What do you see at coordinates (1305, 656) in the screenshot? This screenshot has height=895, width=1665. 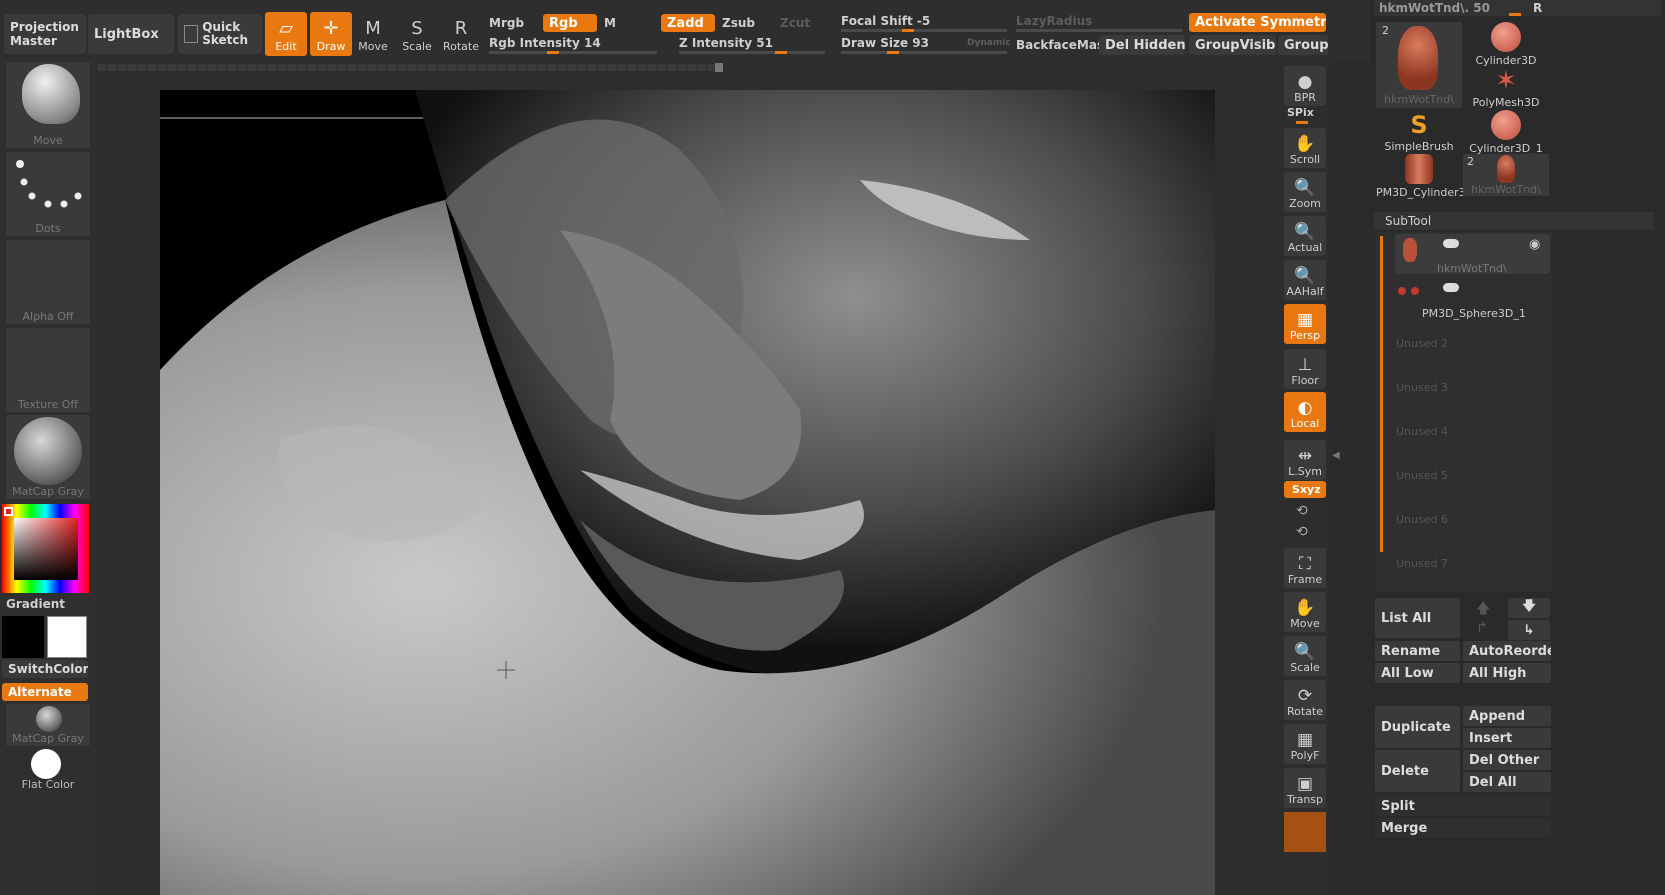 I see `scale-view-button: 🔍 Scale` at bounding box center [1305, 656].